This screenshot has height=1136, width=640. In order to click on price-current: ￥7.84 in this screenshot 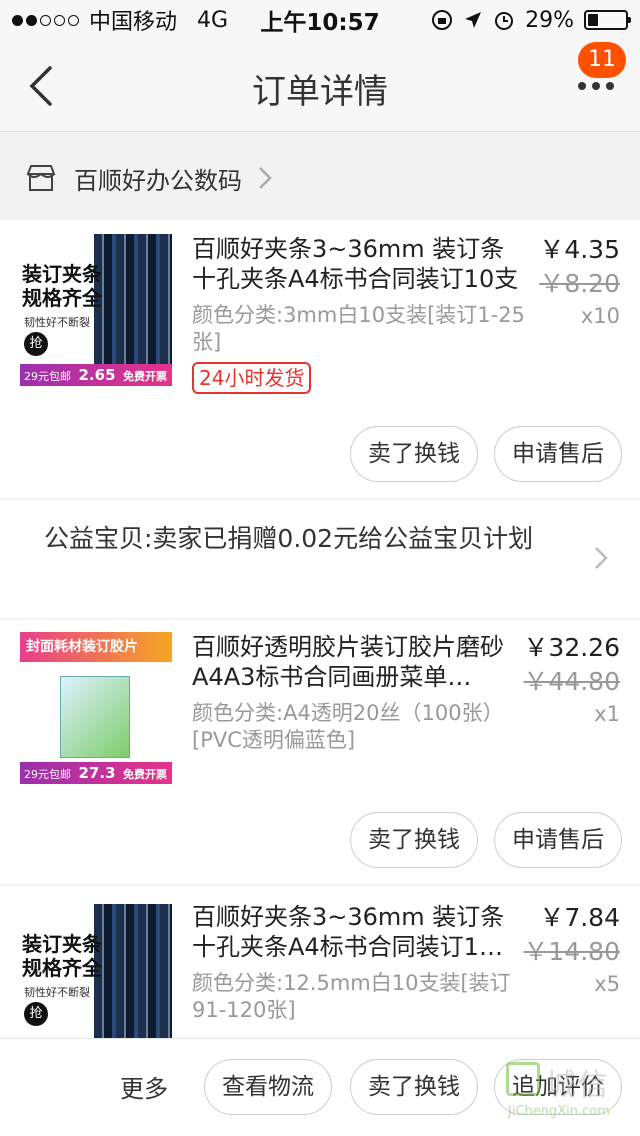, I will do `click(579, 917)`.